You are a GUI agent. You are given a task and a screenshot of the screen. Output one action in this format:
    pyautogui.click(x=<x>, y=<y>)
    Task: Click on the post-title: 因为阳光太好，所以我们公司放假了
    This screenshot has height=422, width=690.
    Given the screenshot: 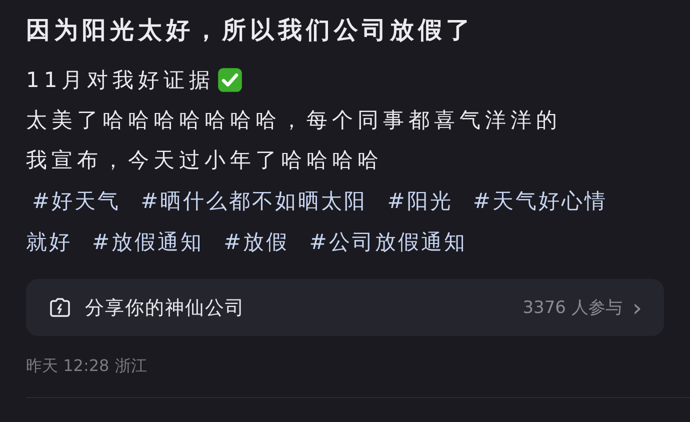 What is the action you would take?
    pyautogui.click(x=250, y=30)
    